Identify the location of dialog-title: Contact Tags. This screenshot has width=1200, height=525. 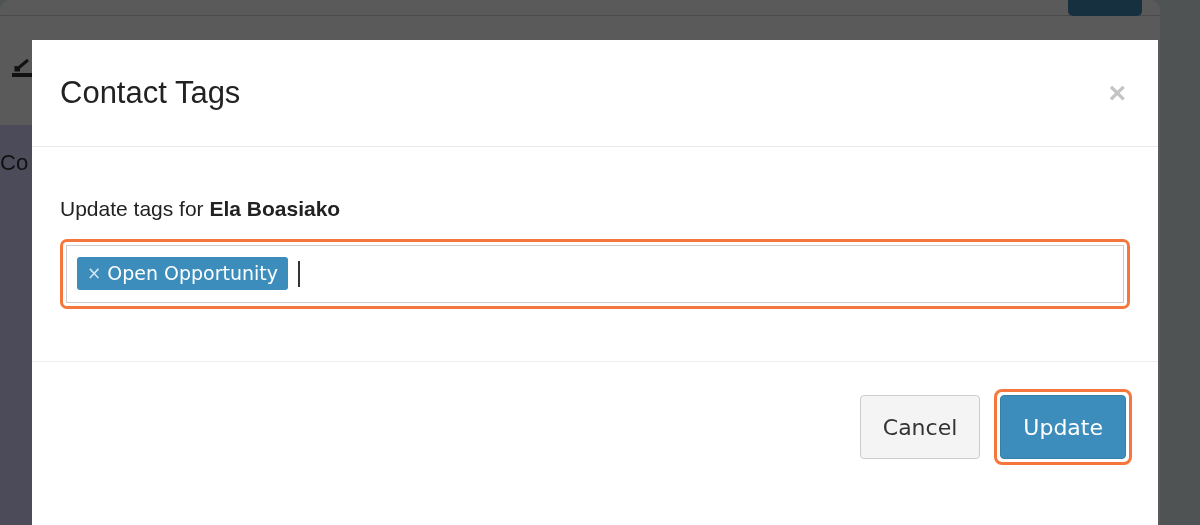
(150, 93).